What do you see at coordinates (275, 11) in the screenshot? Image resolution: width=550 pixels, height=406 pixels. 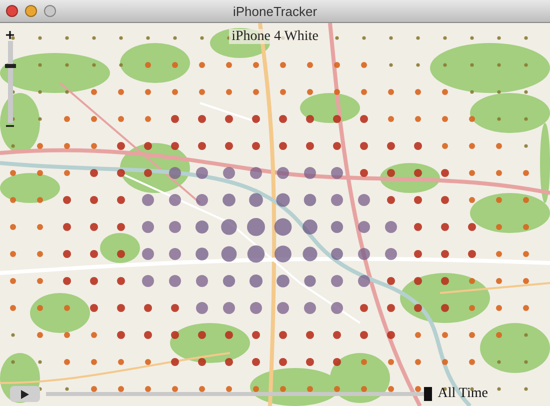 I see `window-title: iPhoneTracker` at bounding box center [275, 11].